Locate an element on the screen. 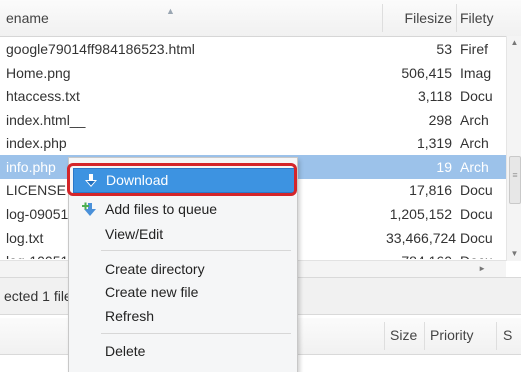 The width and height of the screenshot is (521, 372). selection-status-text: ected 1 file is located at coordinates (38, 296).